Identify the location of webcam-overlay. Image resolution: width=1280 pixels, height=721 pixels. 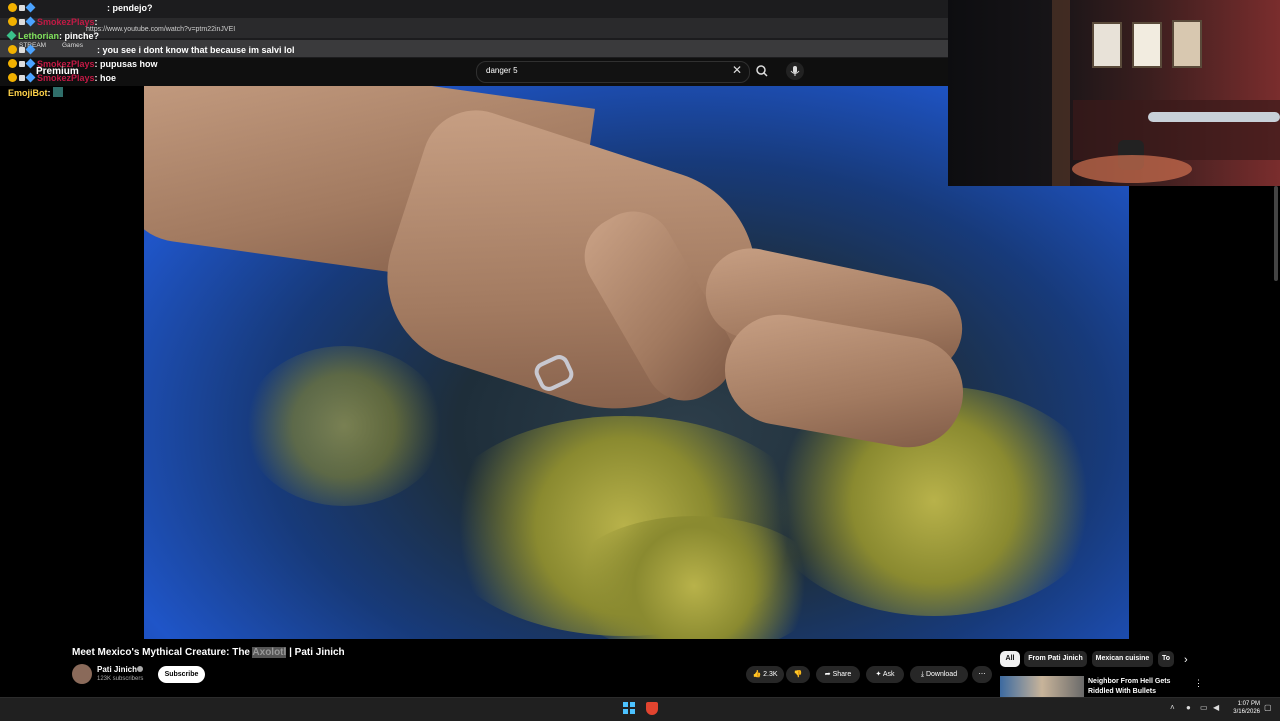
(1114, 93).